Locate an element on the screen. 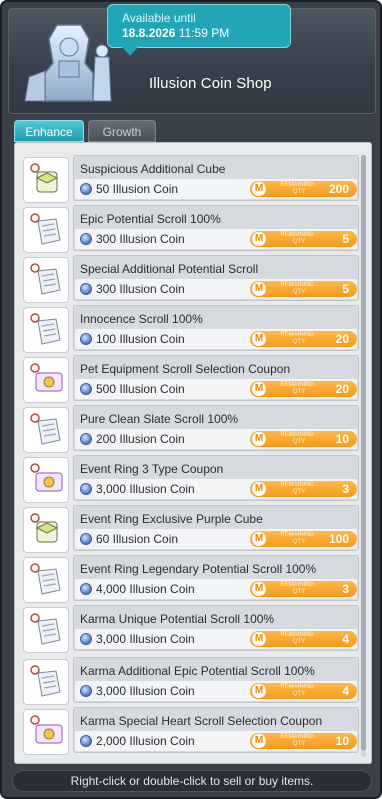  shop-title: Illusion Coin Shop is located at coordinates (210, 83).